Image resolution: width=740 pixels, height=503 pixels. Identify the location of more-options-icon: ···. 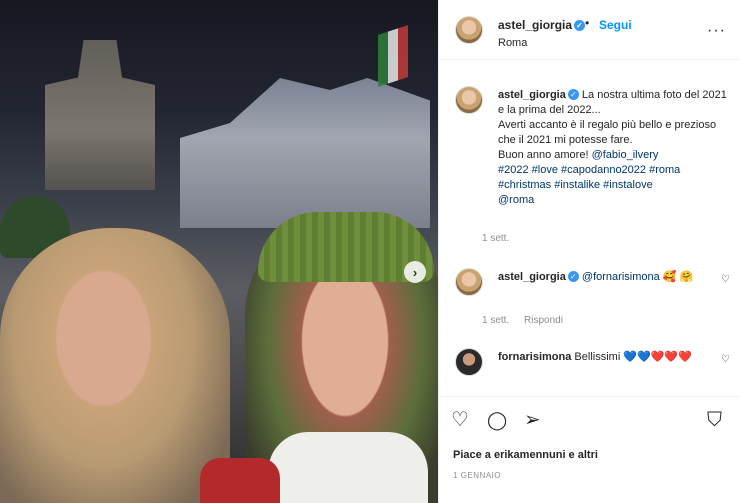
(716, 31).